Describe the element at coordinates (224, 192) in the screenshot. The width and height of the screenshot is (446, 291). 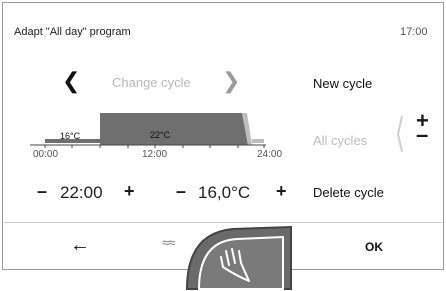
I see `temp-value: 16,0°C` at that location.